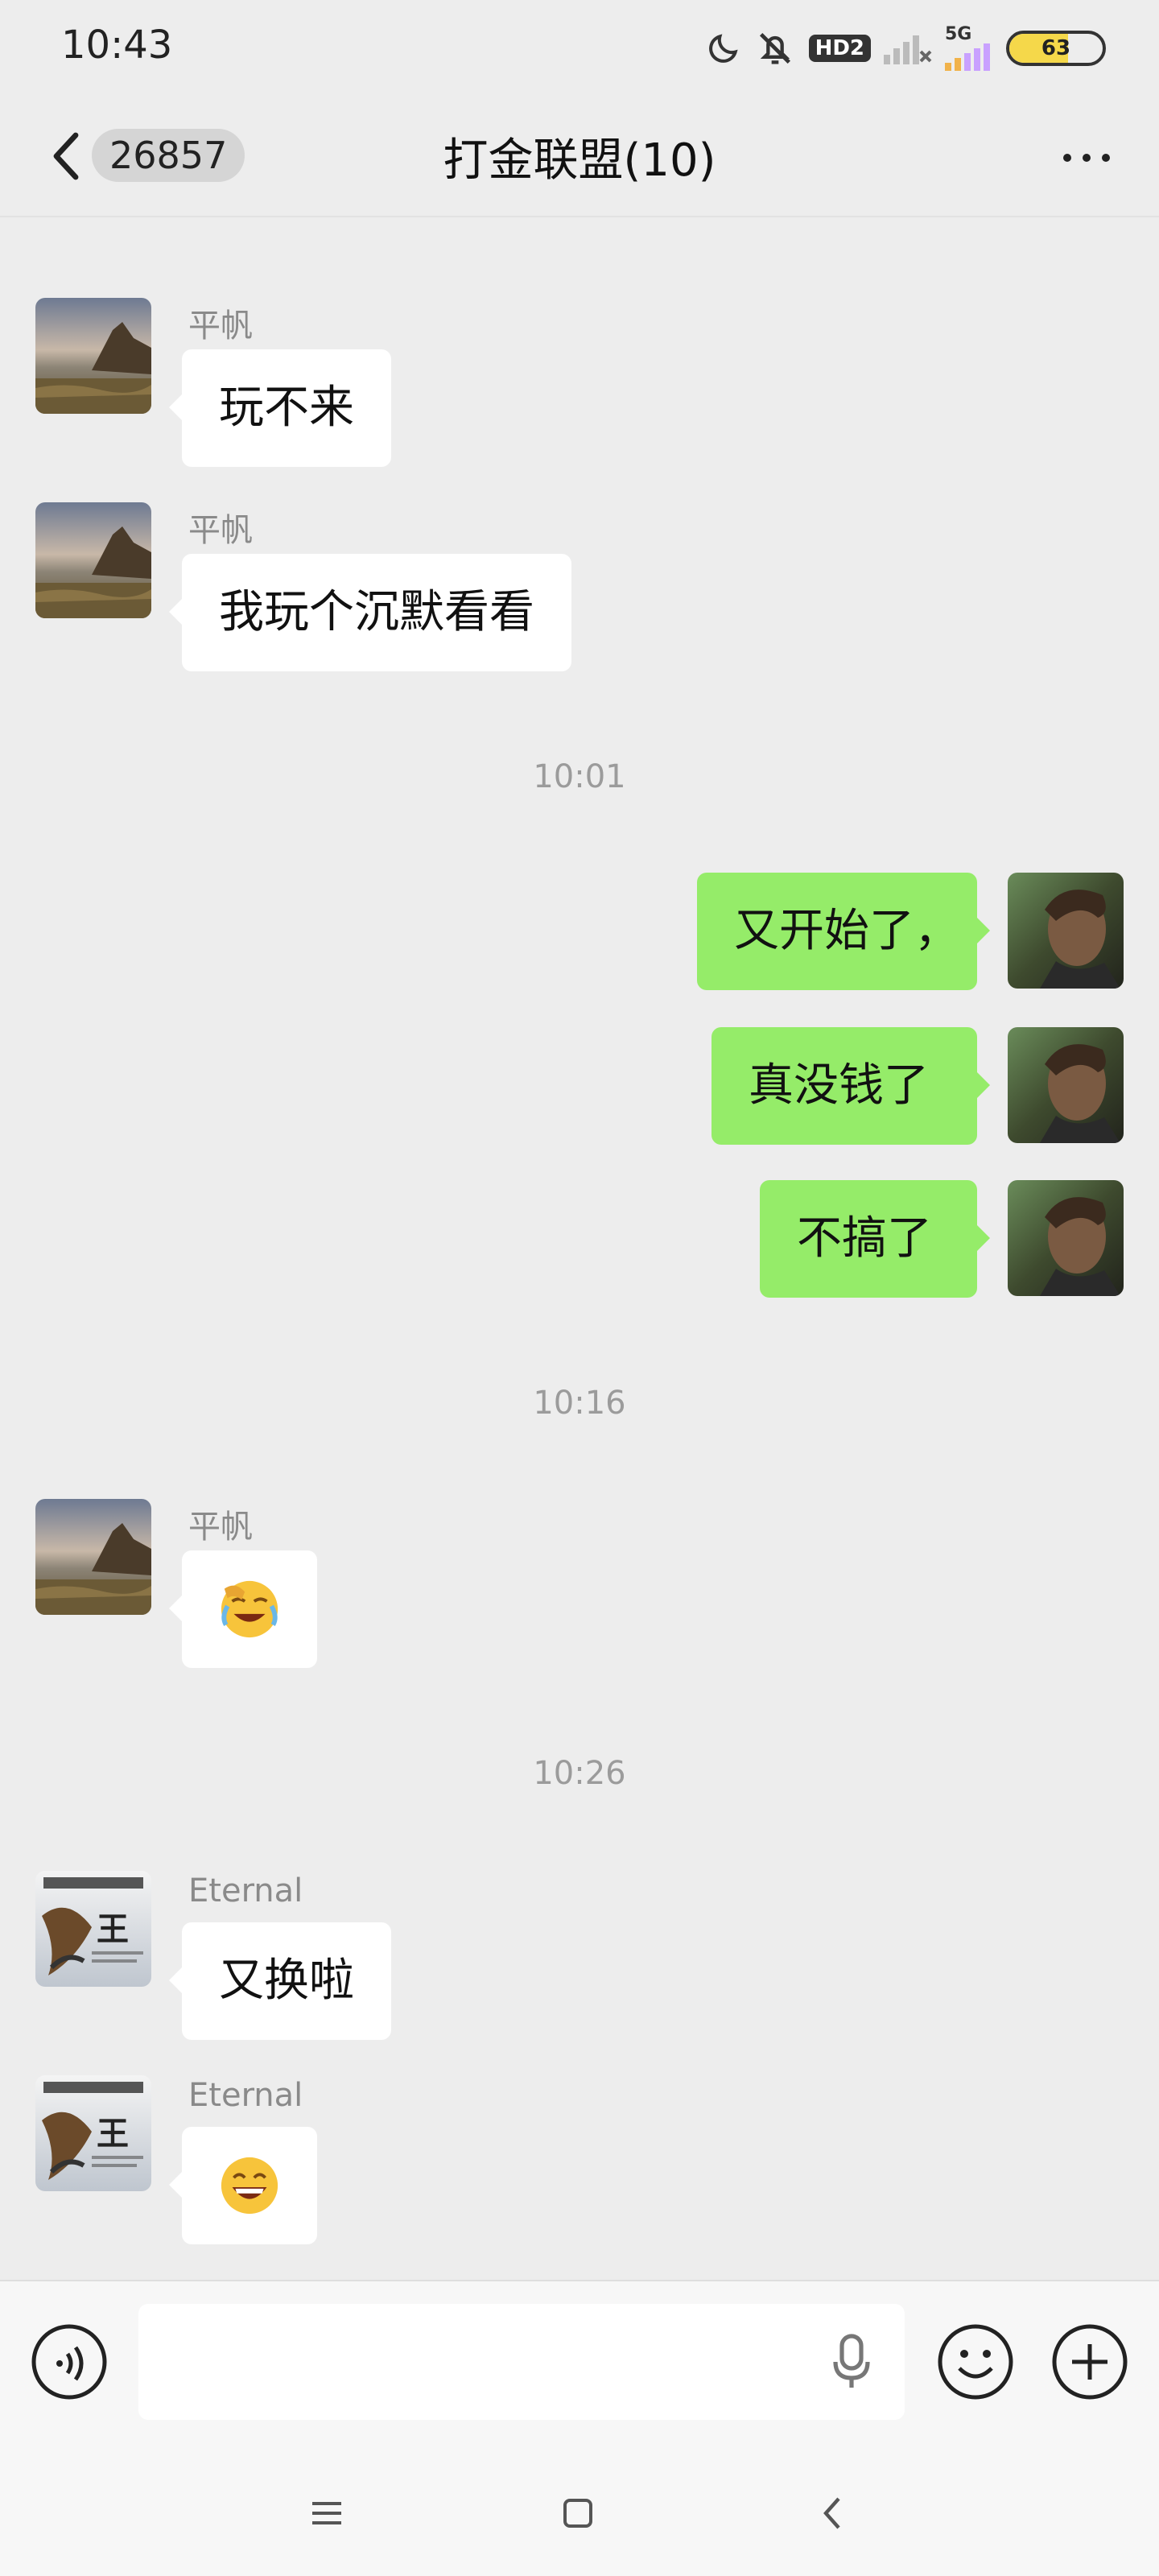 The height and width of the screenshot is (2576, 1159). What do you see at coordinates (579, 48) in the screenshot?
I see `status-bar: 10:43 HD2 5G 63` at bounding box center [579, 48].